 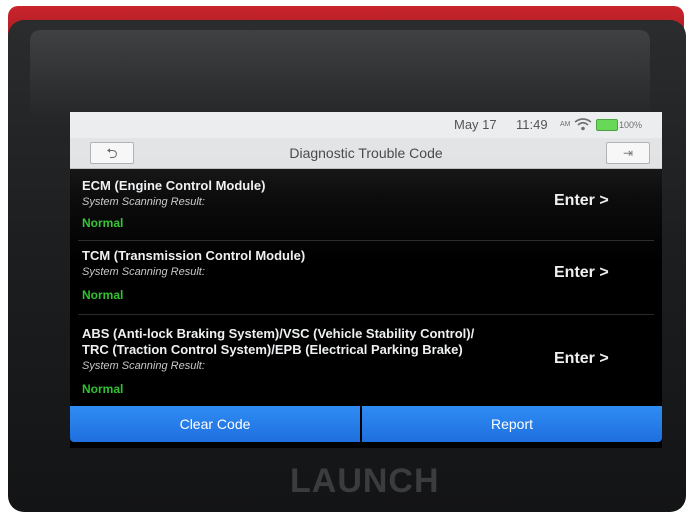 I want to click on clear-code-button: Clear Code, so click(x=215, y=424).